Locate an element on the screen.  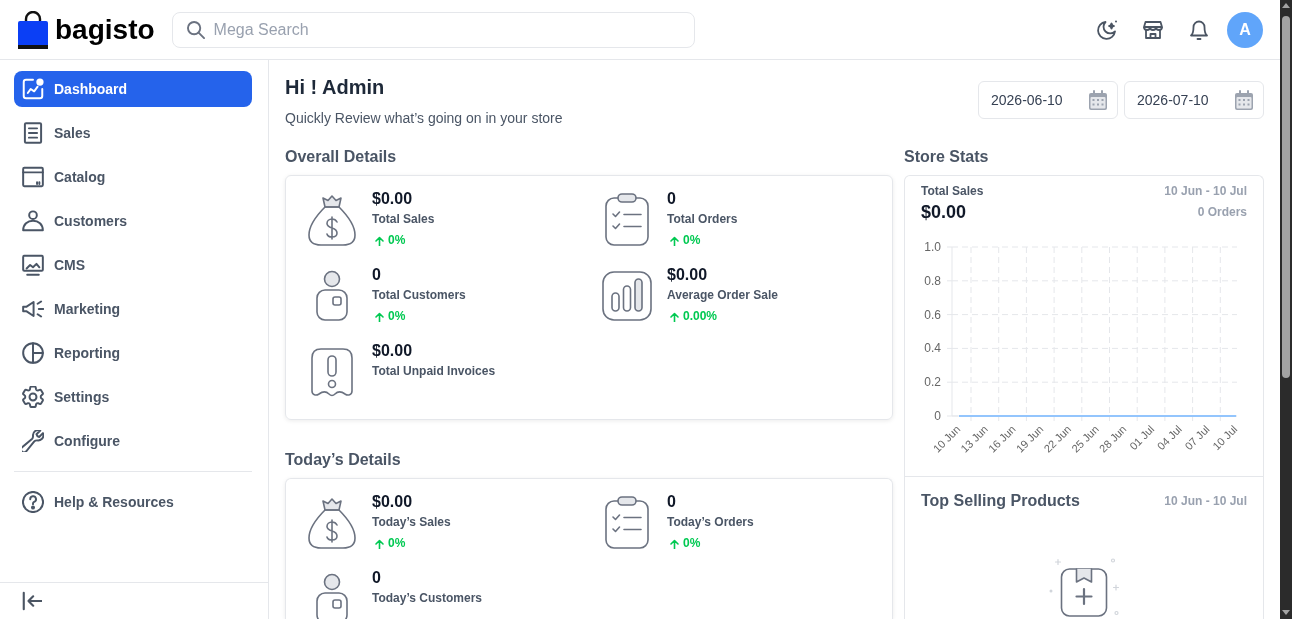
y-axis-label: 0.6 is located at coordinates (932, 314).